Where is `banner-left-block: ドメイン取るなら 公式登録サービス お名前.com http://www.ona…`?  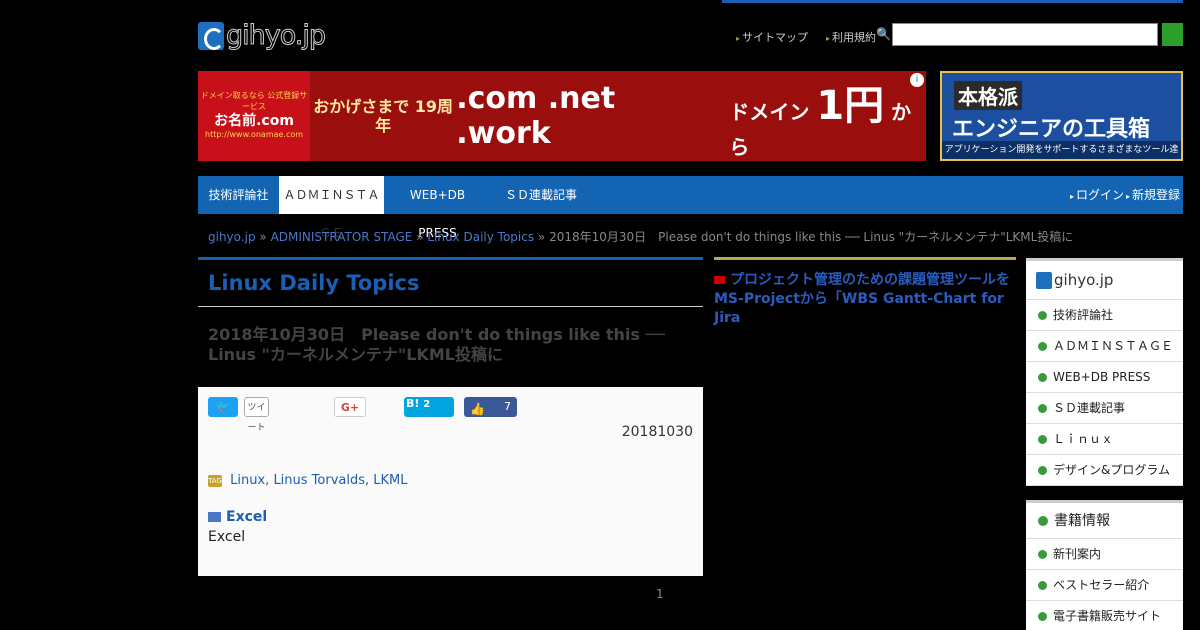
banner-left-block: ドメイン取るなら 公式登録サービス お名前.com http://www.ona… is located at coordinates (254, 116).